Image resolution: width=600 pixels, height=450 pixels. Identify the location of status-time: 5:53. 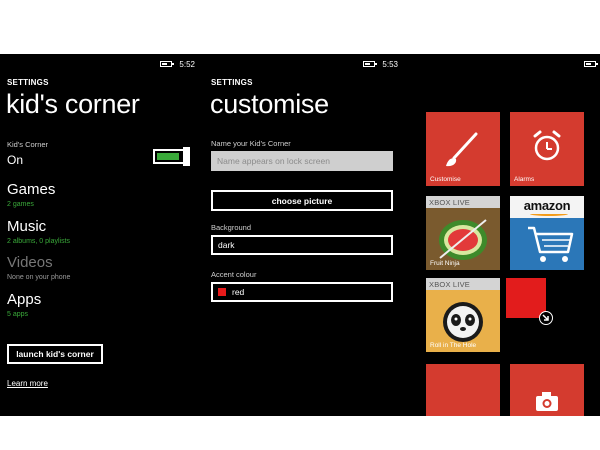
(390, 64).